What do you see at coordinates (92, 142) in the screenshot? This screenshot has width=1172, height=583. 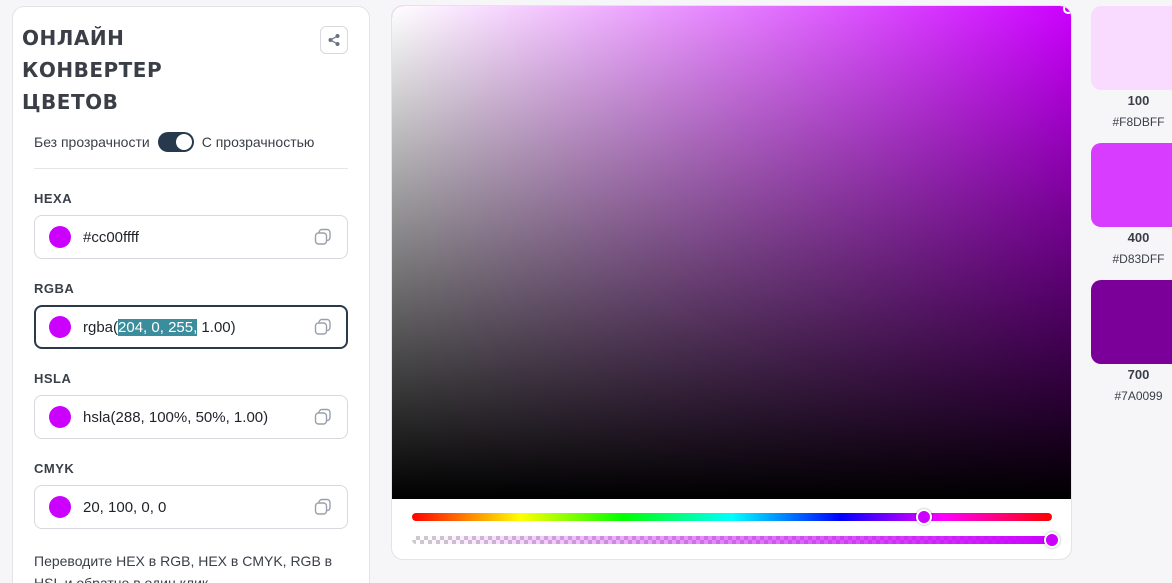 I see `toggle-label-opaque: Без прозрачности` at bounding box center [92, 142].